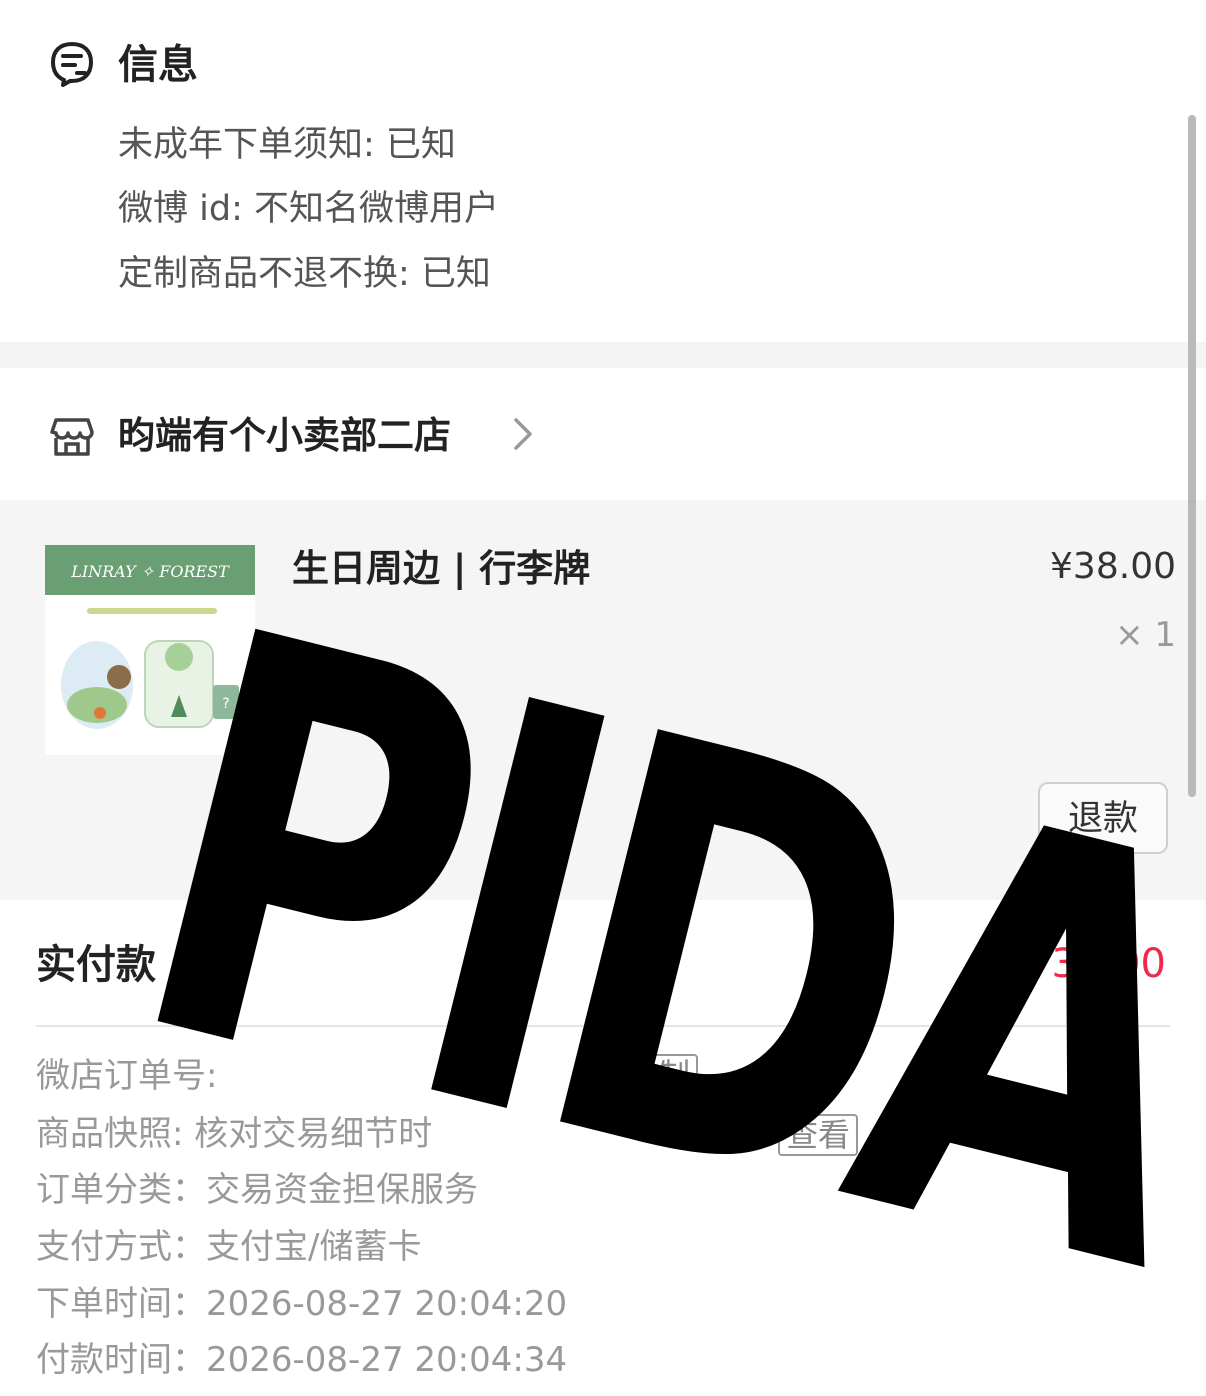 This screenshot has height=1396, width=1206. What do you see at coordinates (72, 64) in the screenshot?
I see `message-icon` at bounding box center [72, 64].